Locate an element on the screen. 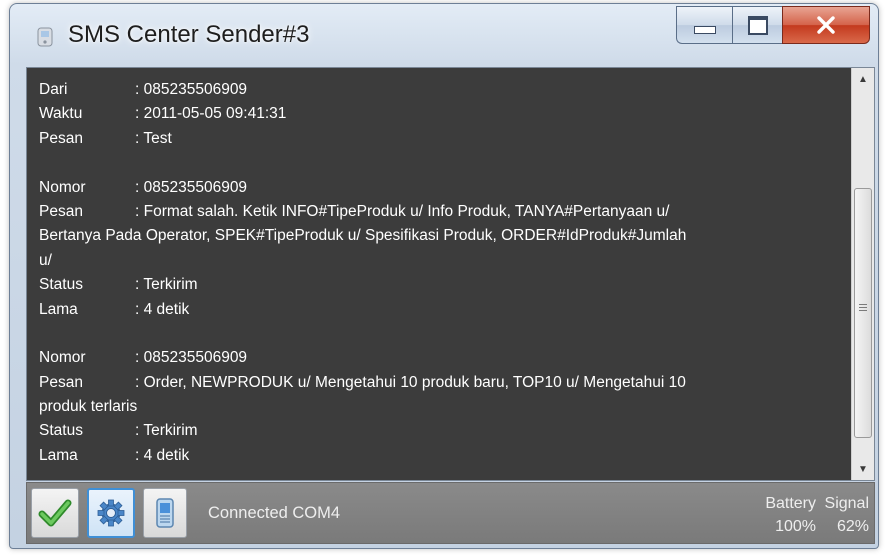 The width and height of the screenshot is (888, 555). ok-button is located at coordinates (55, 513).